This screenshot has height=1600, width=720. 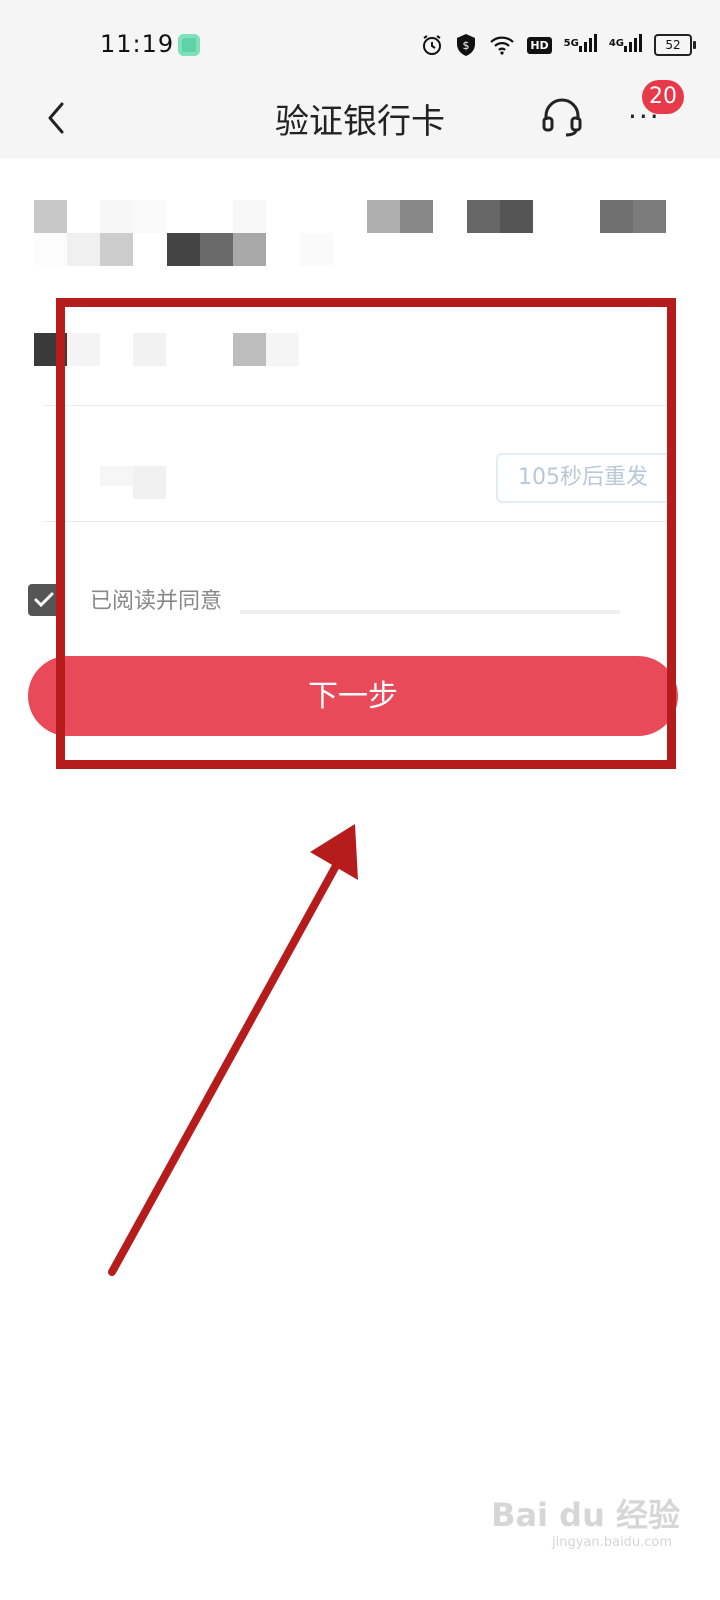 What do you see at coordinates (432, 45) in the screenshot?
I see `alarm-icon` at bounding box center [432, 45].